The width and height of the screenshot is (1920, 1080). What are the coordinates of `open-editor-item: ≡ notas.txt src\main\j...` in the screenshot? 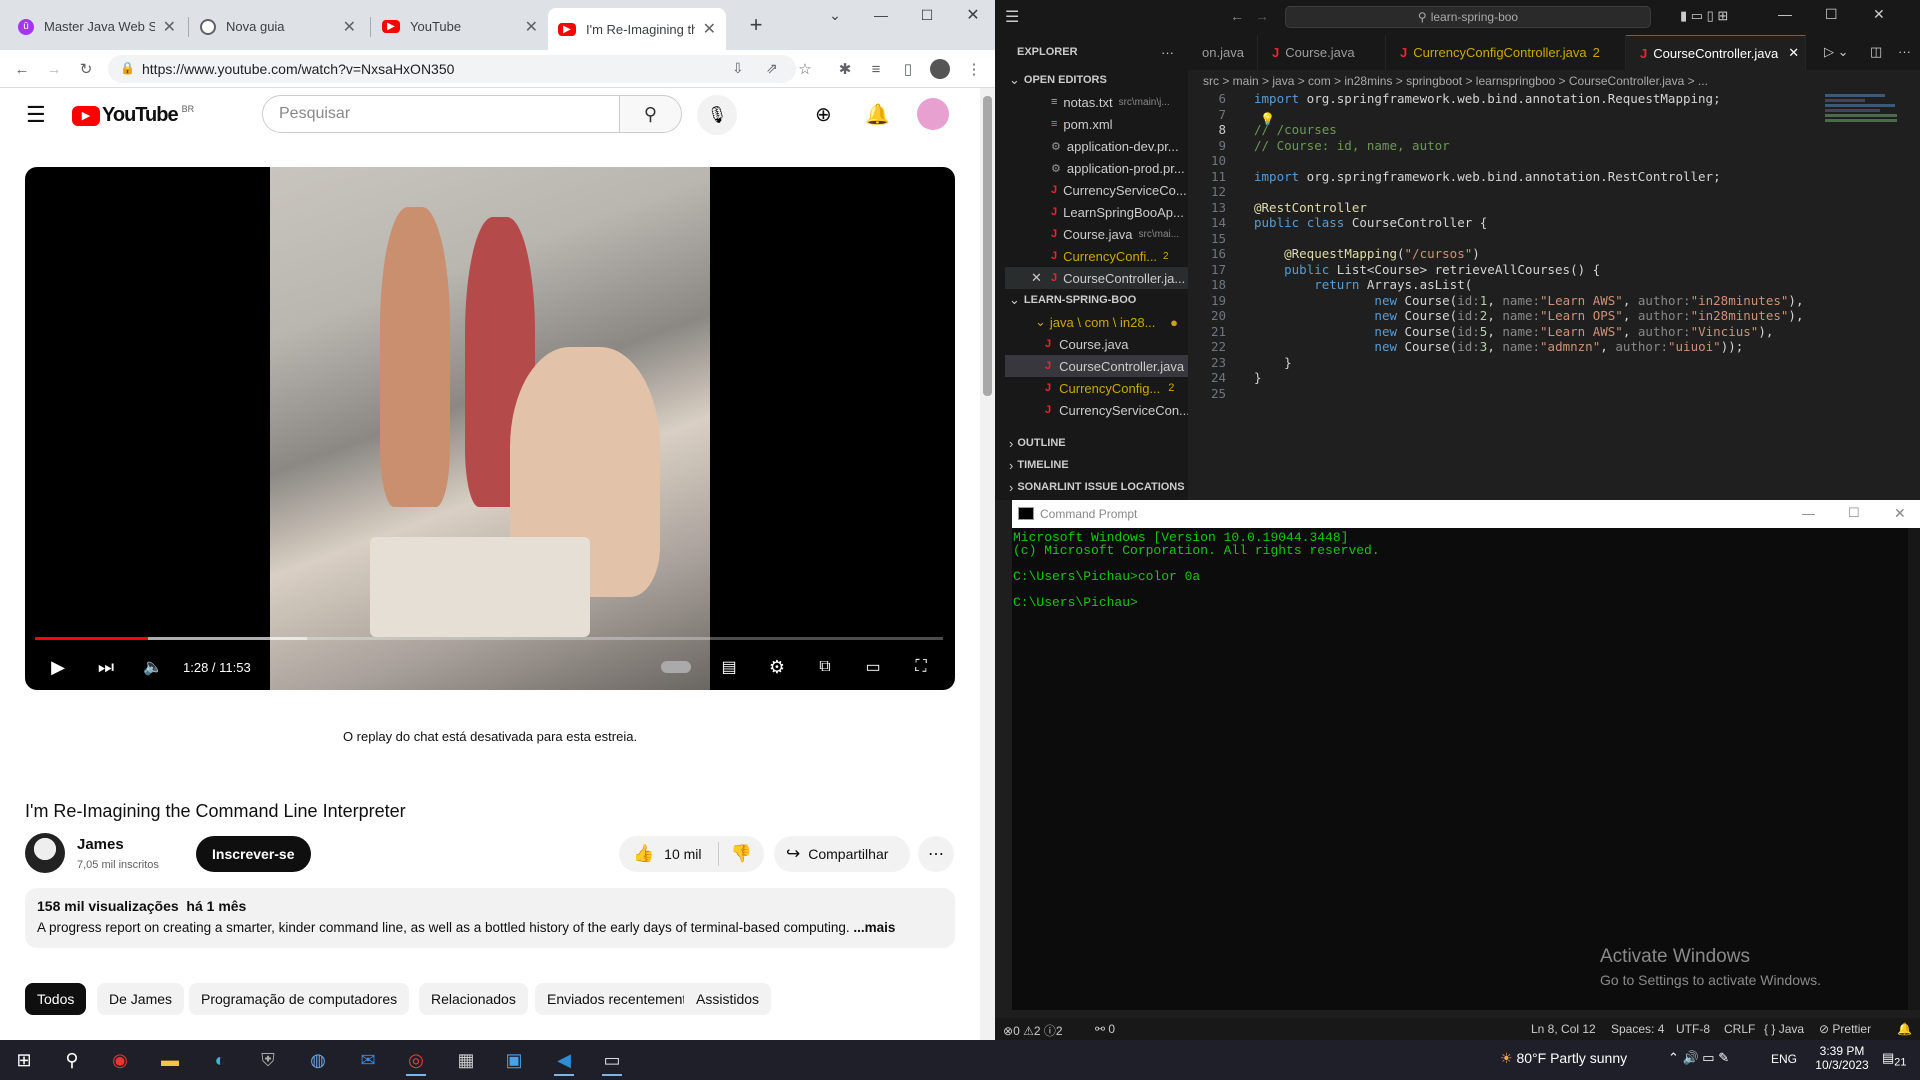 It's located at (1096, 102).